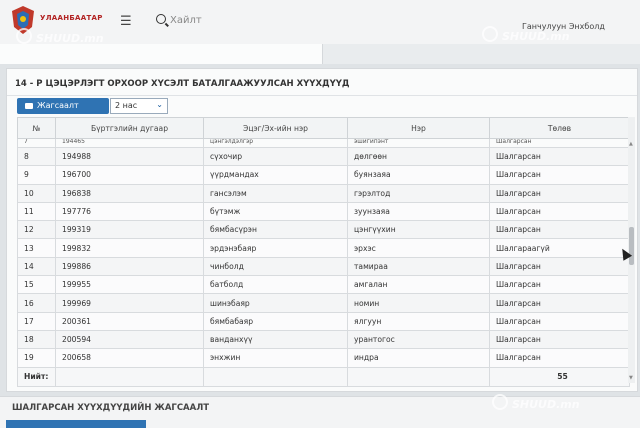 The image size is (640, 428). I want to click on cell-name: зуунзаяа, so click(418, 211).